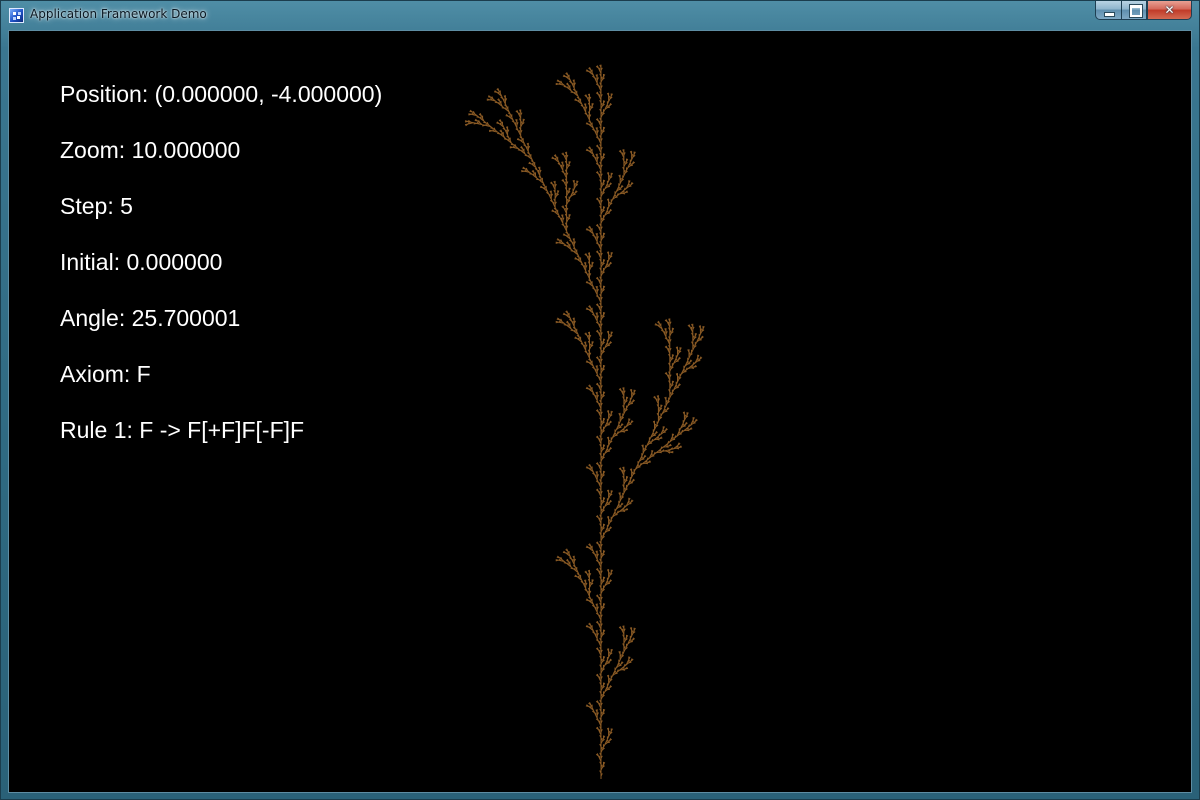  Describe the element at coordinates (150, 318) in the screenshot. I see `angle-readout: Angle: 25.700001` at that location.